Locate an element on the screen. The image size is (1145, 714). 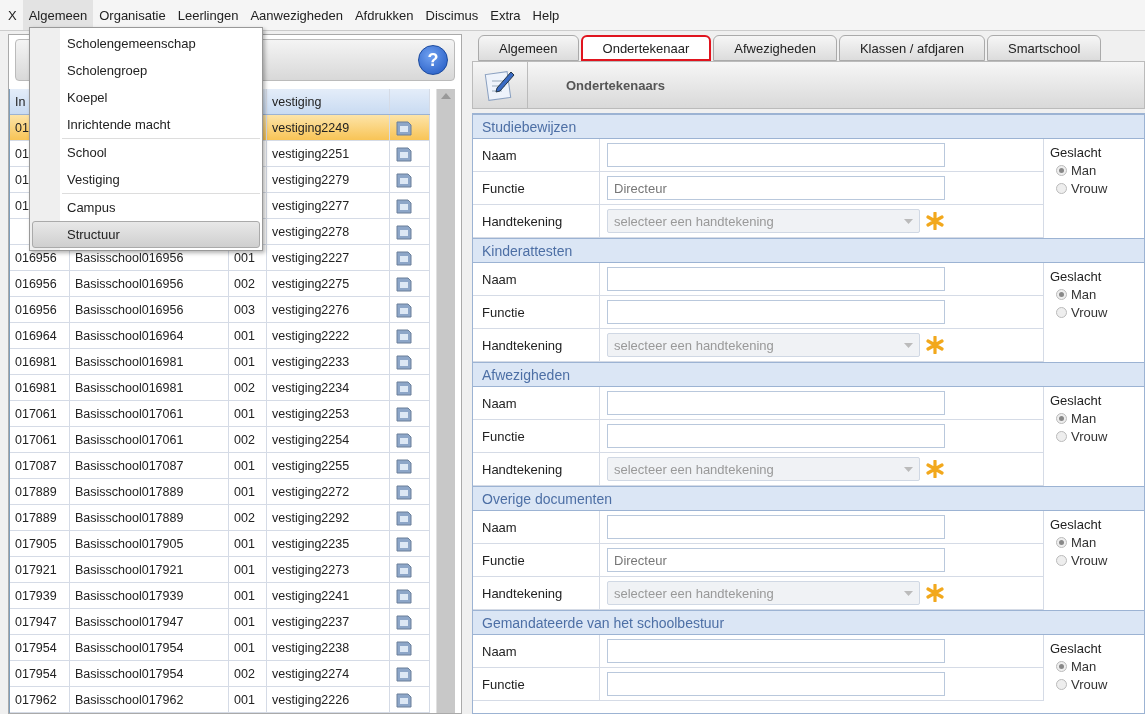
section-header: Afwezigheden is located at coordinates (808, 374).